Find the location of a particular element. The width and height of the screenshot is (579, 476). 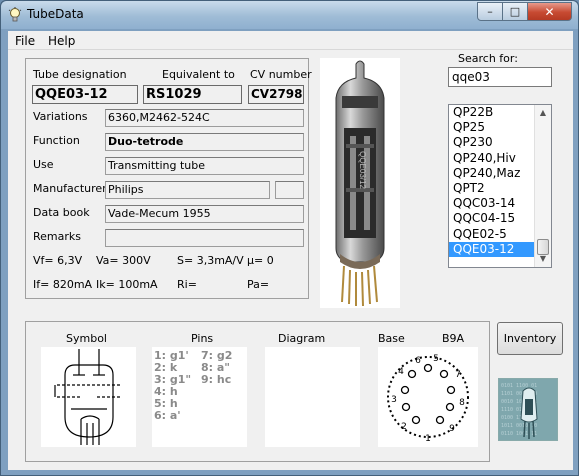

variations-label: Variations is located at coordinates (60, 116).